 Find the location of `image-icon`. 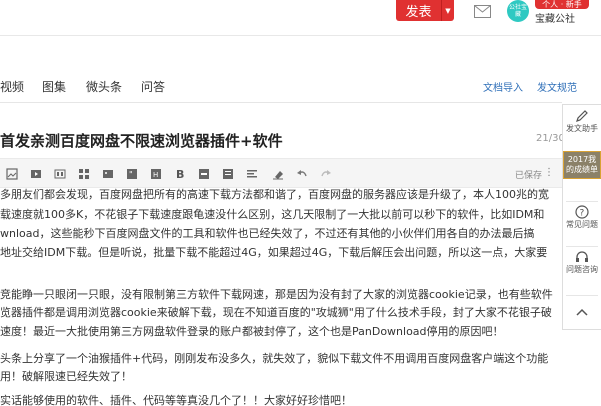

image-icon is located at coordinates (12, 174).